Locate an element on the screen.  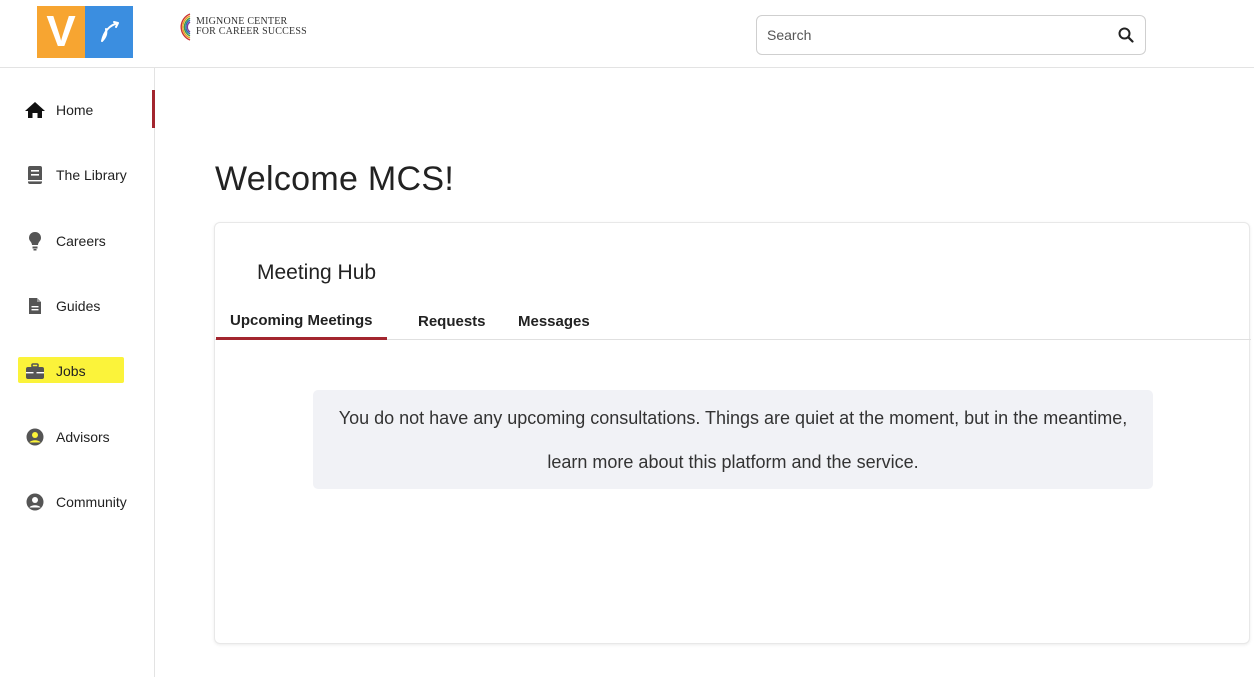
sidebar-item-label: The Library is located at coordinates (91, 175).